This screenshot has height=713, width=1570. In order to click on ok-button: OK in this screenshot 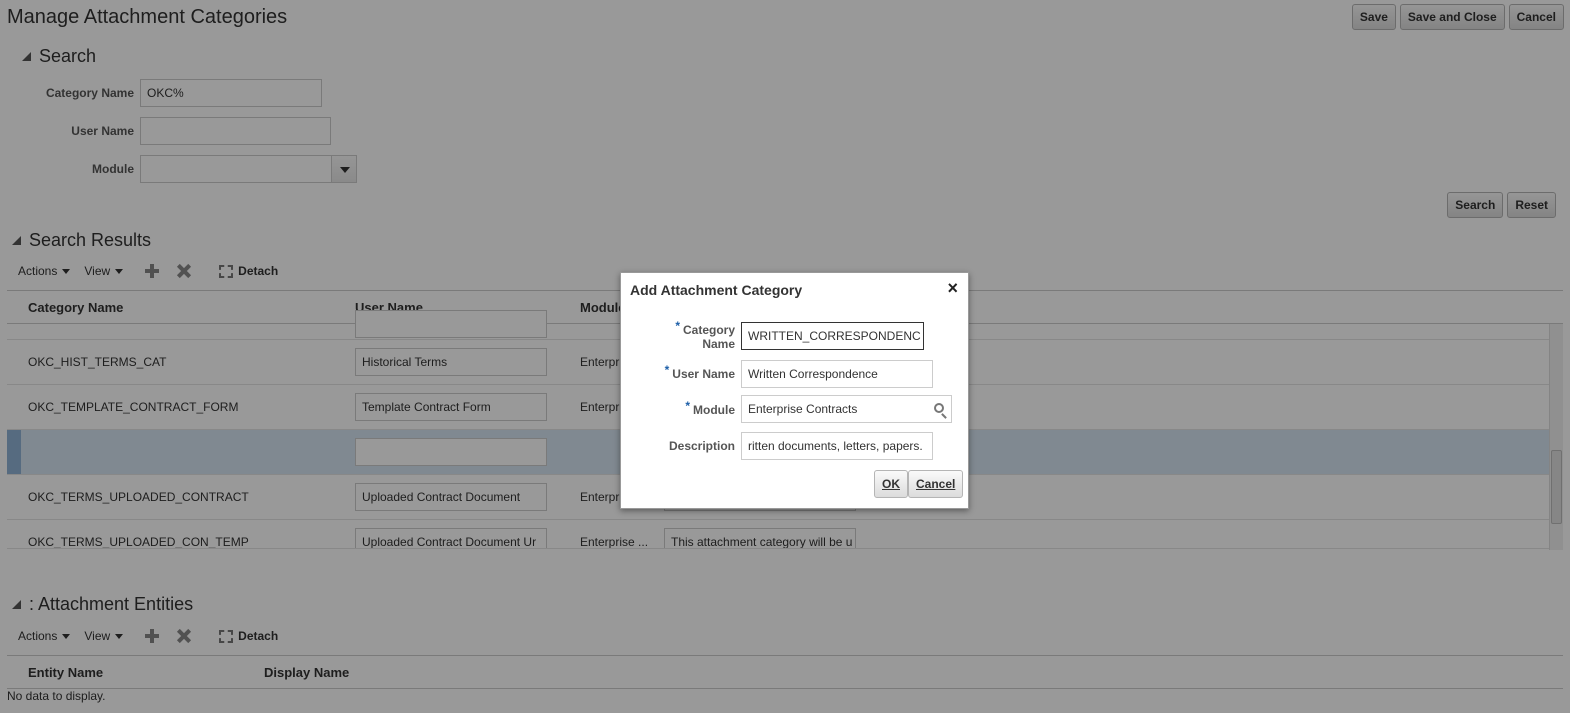, I will do `click(891, 484)`.